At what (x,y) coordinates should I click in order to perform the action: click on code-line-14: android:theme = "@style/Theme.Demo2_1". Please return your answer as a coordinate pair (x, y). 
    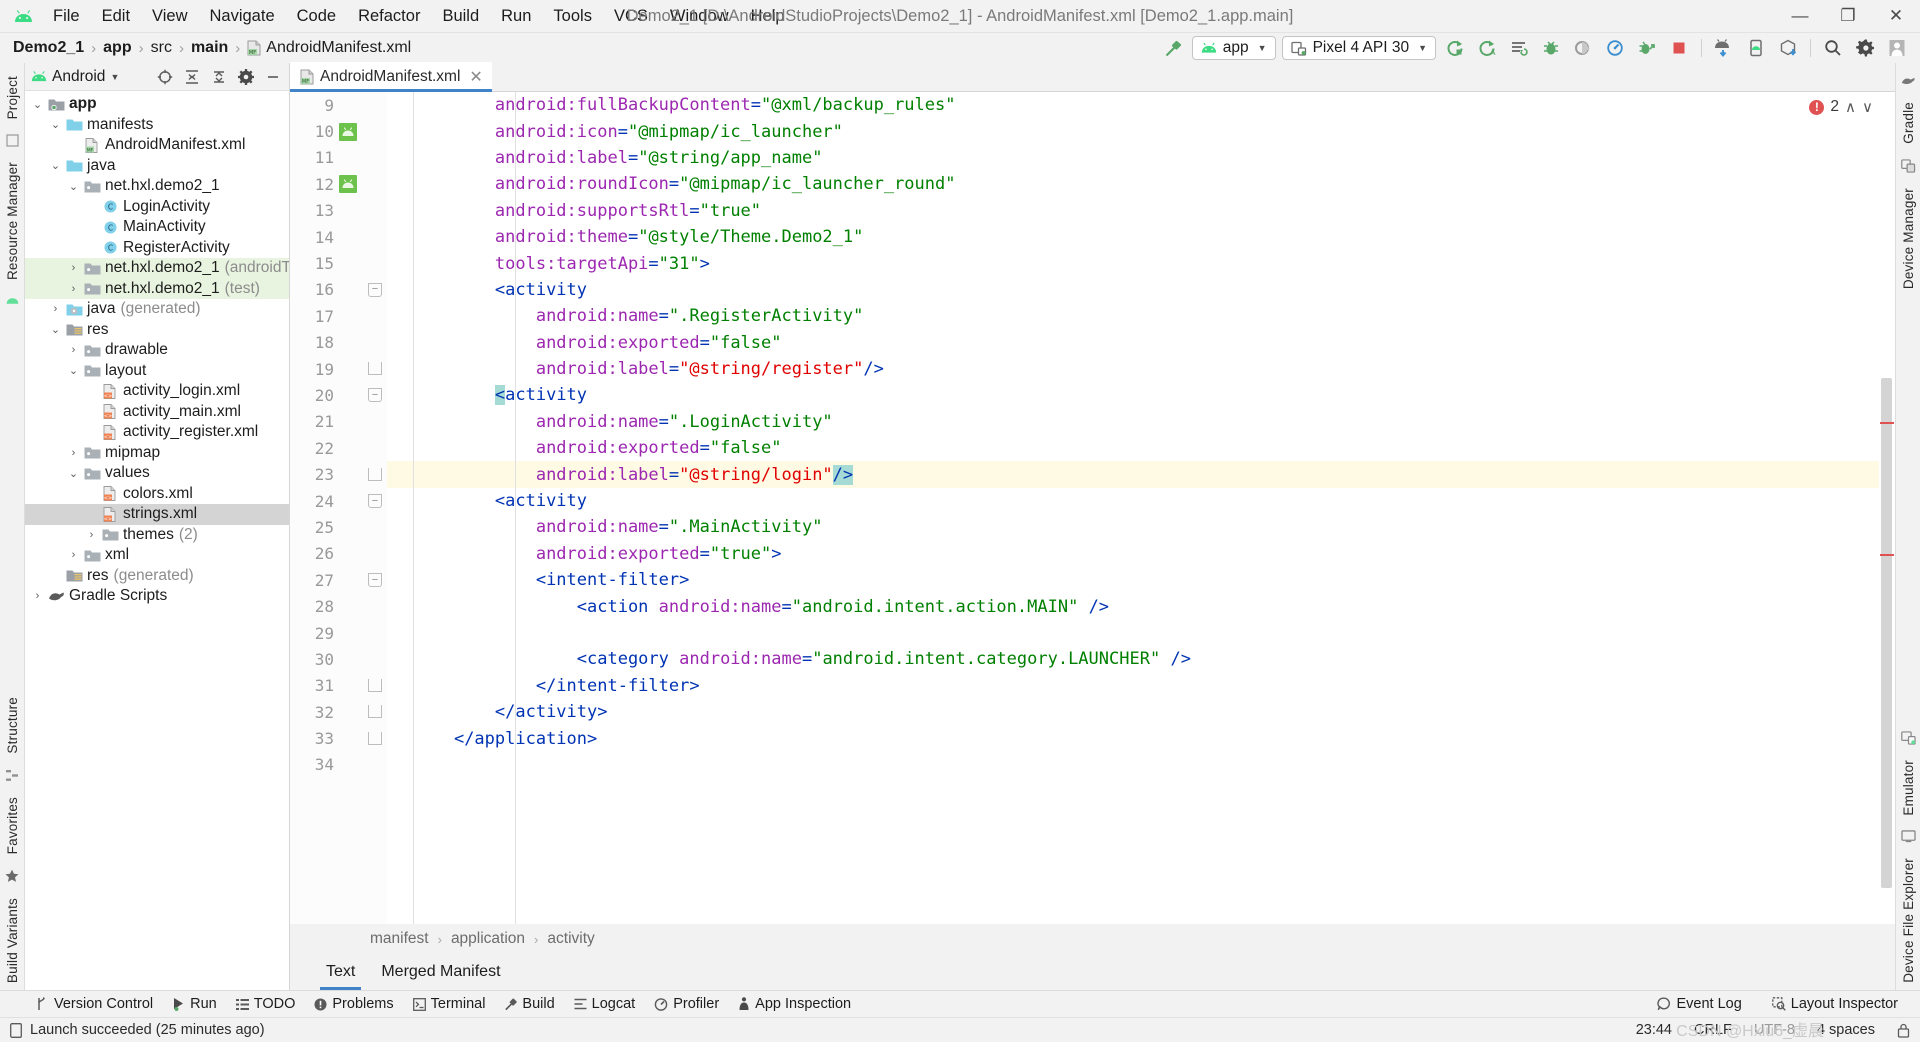
    Looking at the image, I should click on (1133, 237).